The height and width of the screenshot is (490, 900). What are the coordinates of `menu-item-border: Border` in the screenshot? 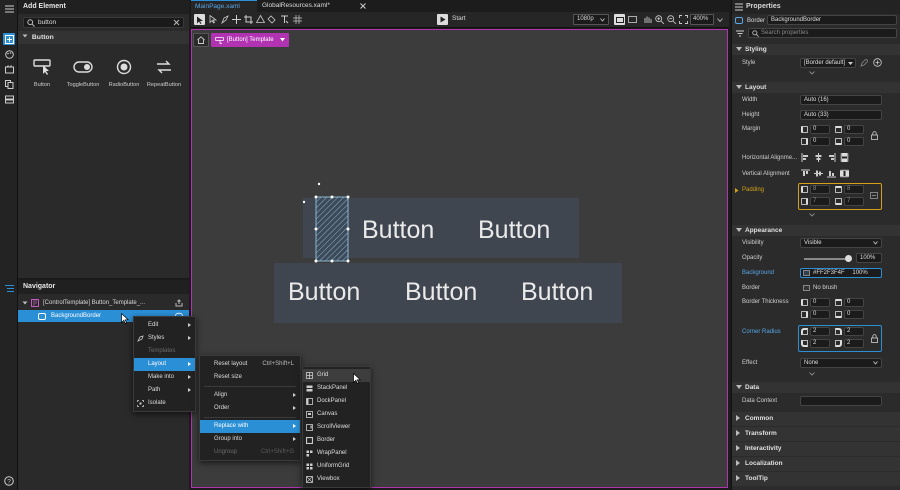 It's located at (336, 440).